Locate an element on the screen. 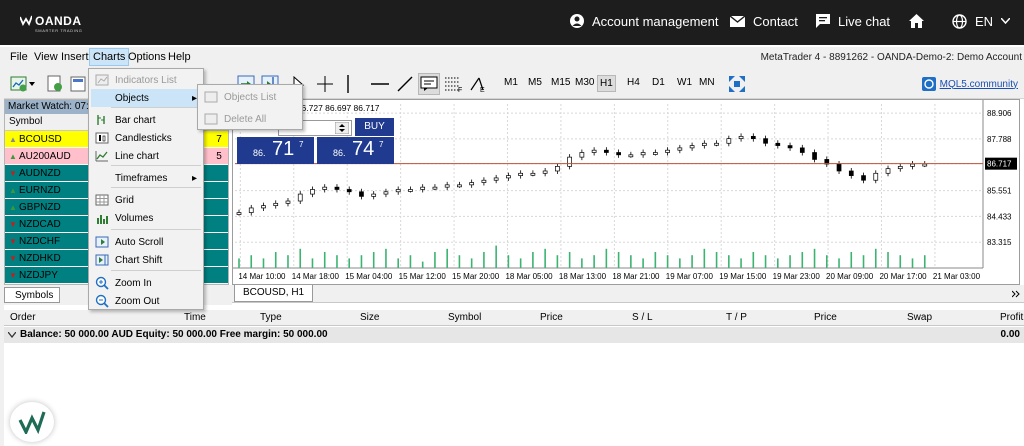 The image size is (1024, 446). charts-menu-auto-scroll: Auto Scroll is located at coordinates (146, 242).